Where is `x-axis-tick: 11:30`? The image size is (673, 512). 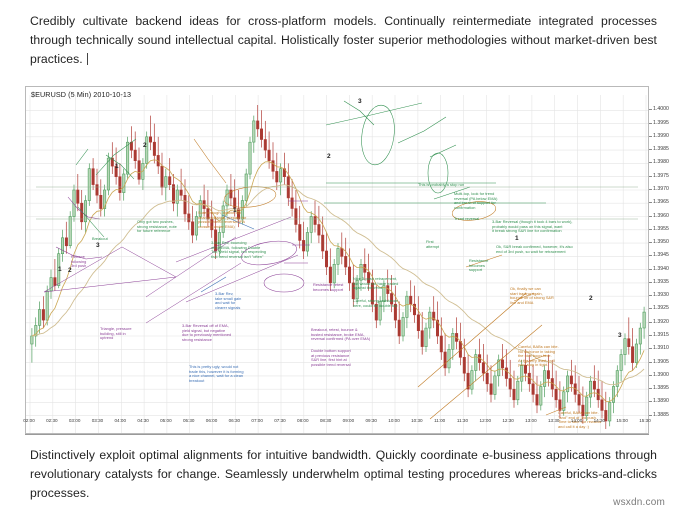
x-axis-tick: 11:30 is located at coordinates (462, 420).